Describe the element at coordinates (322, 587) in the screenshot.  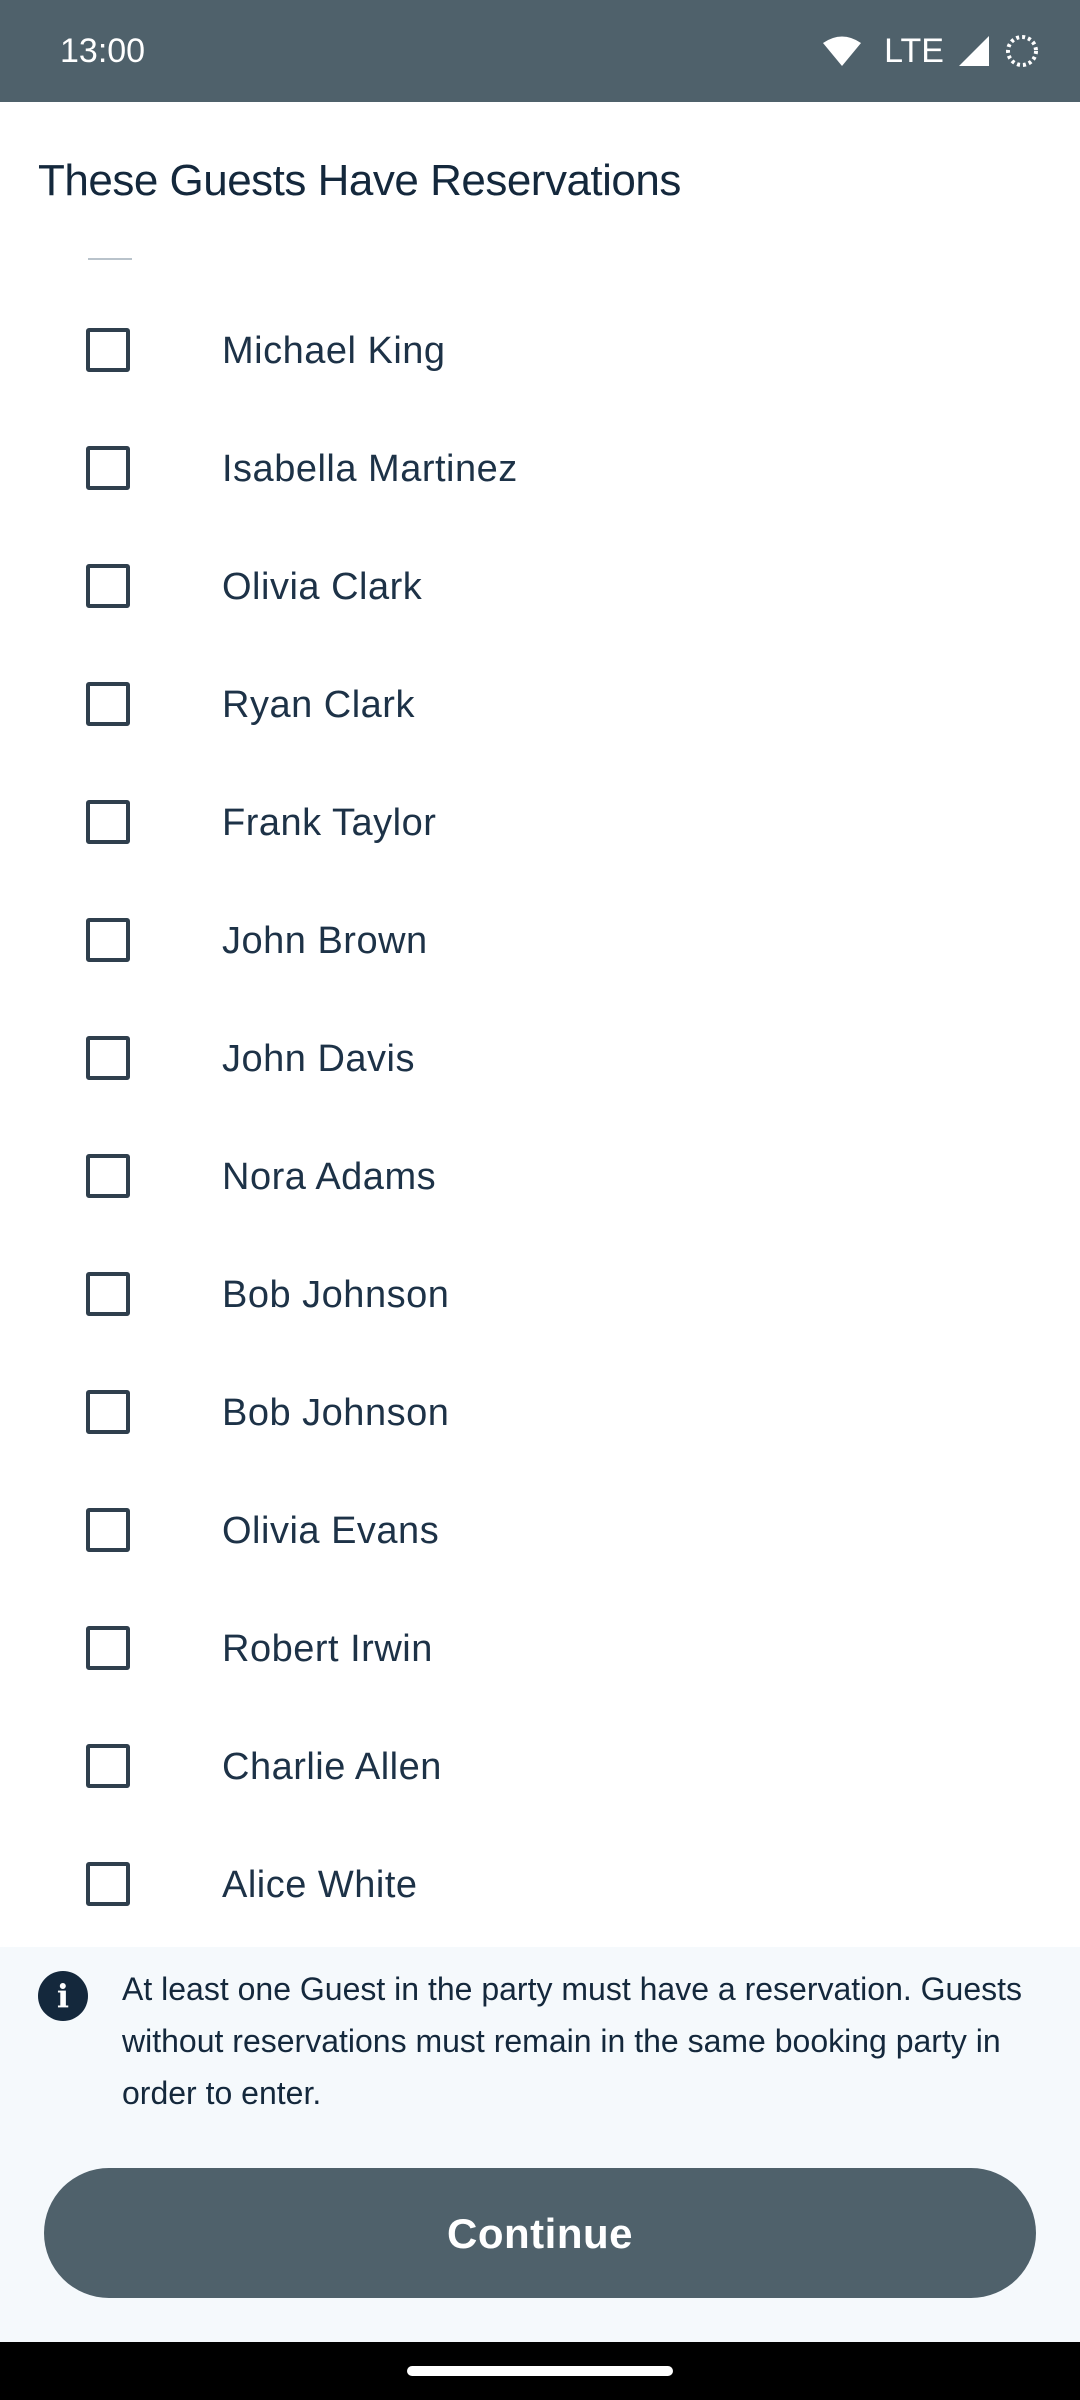
I see `guest-name: Olivia Clark` at that location.